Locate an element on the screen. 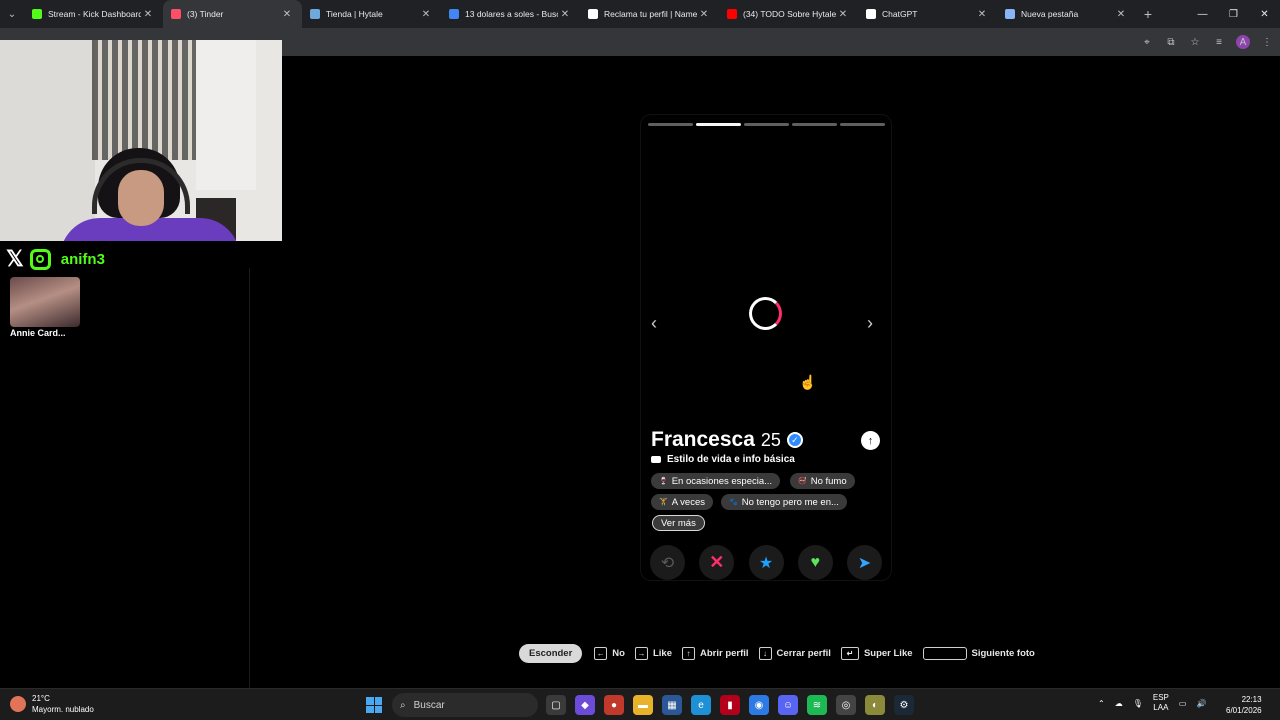  chip-label: A veces is located at coordinates (688, 502).